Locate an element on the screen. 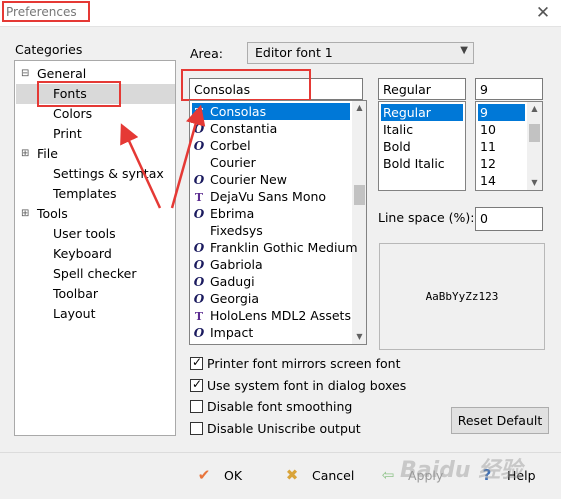 This screenshot has height=499, width=561. option-checkbox-row: Printer font mirrors screen font is located at coordinates (295, 363).